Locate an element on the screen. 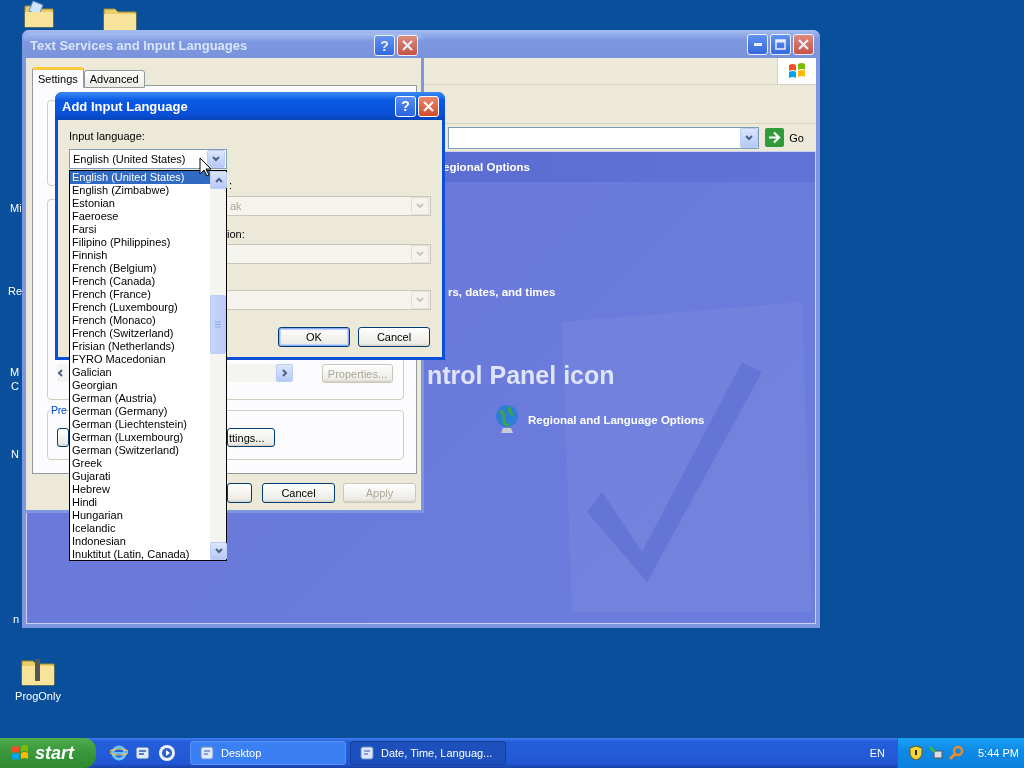 The image size is (1024, 768). list-item: FYRO Macedonian is located at coordinates (140, 359).